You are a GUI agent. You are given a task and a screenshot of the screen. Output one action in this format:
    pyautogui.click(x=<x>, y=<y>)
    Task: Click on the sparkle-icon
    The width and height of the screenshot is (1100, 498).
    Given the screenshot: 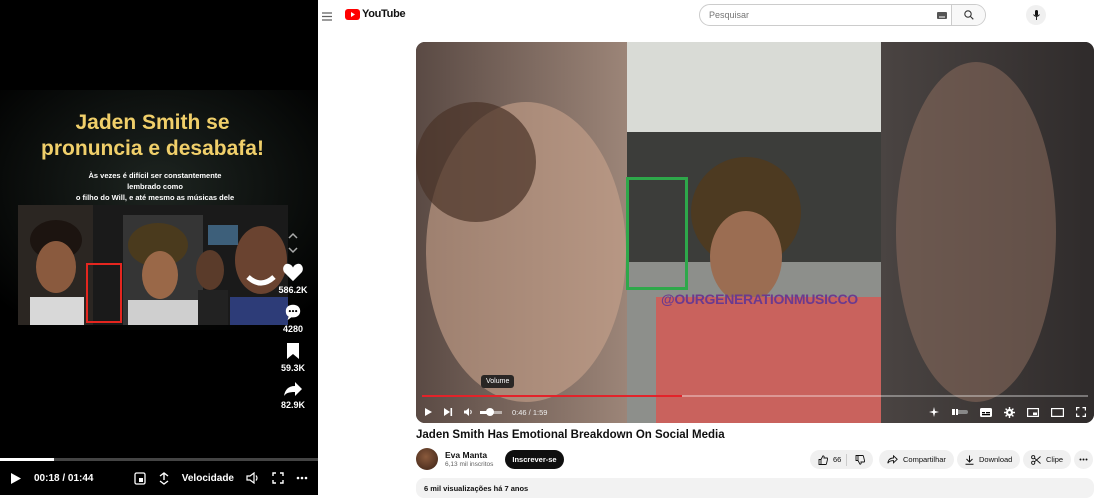 What is the action you would take?
    pyautogui.click(x=934, y=411)
    